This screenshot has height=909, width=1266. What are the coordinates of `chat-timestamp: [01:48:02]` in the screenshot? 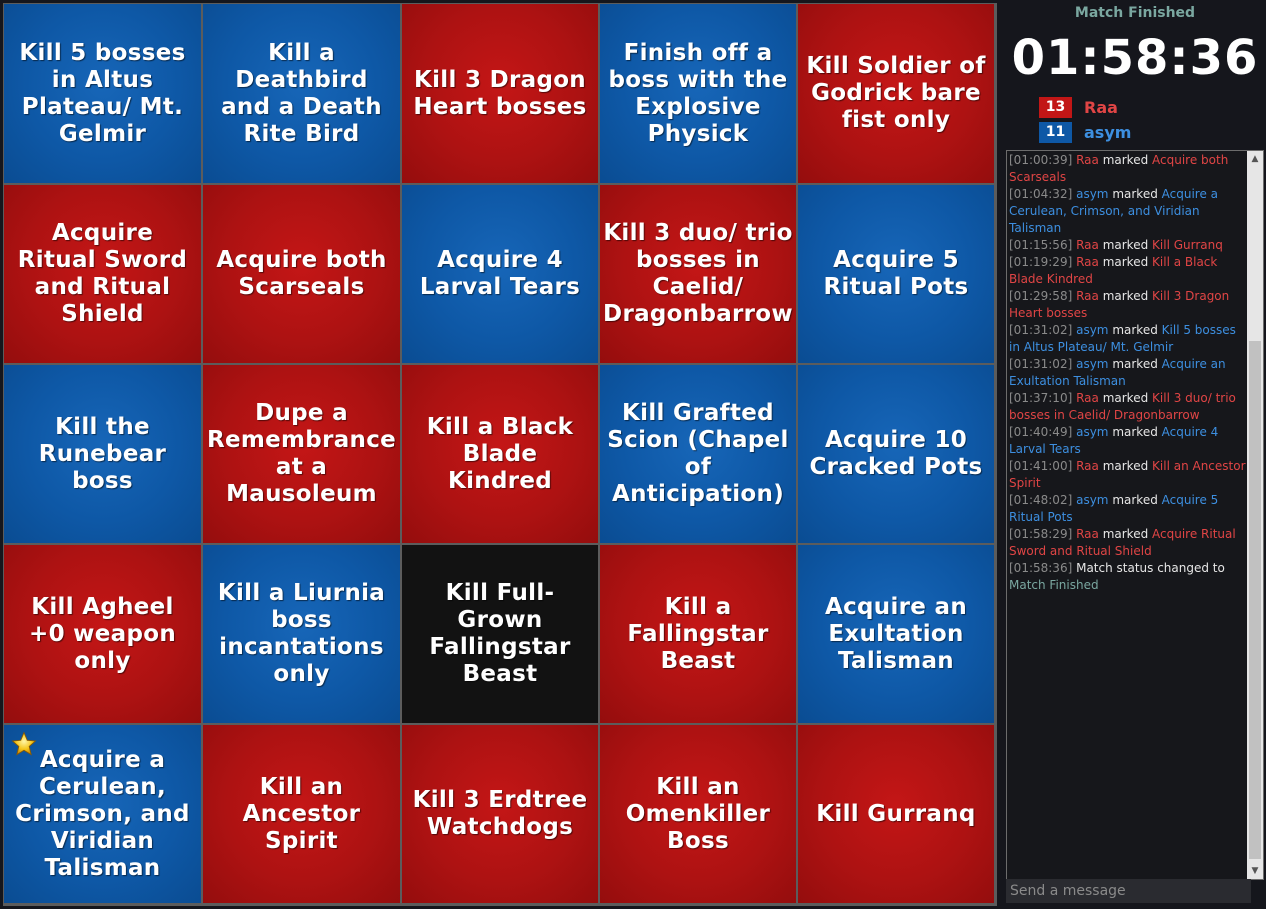 It's located at (1041, 500).